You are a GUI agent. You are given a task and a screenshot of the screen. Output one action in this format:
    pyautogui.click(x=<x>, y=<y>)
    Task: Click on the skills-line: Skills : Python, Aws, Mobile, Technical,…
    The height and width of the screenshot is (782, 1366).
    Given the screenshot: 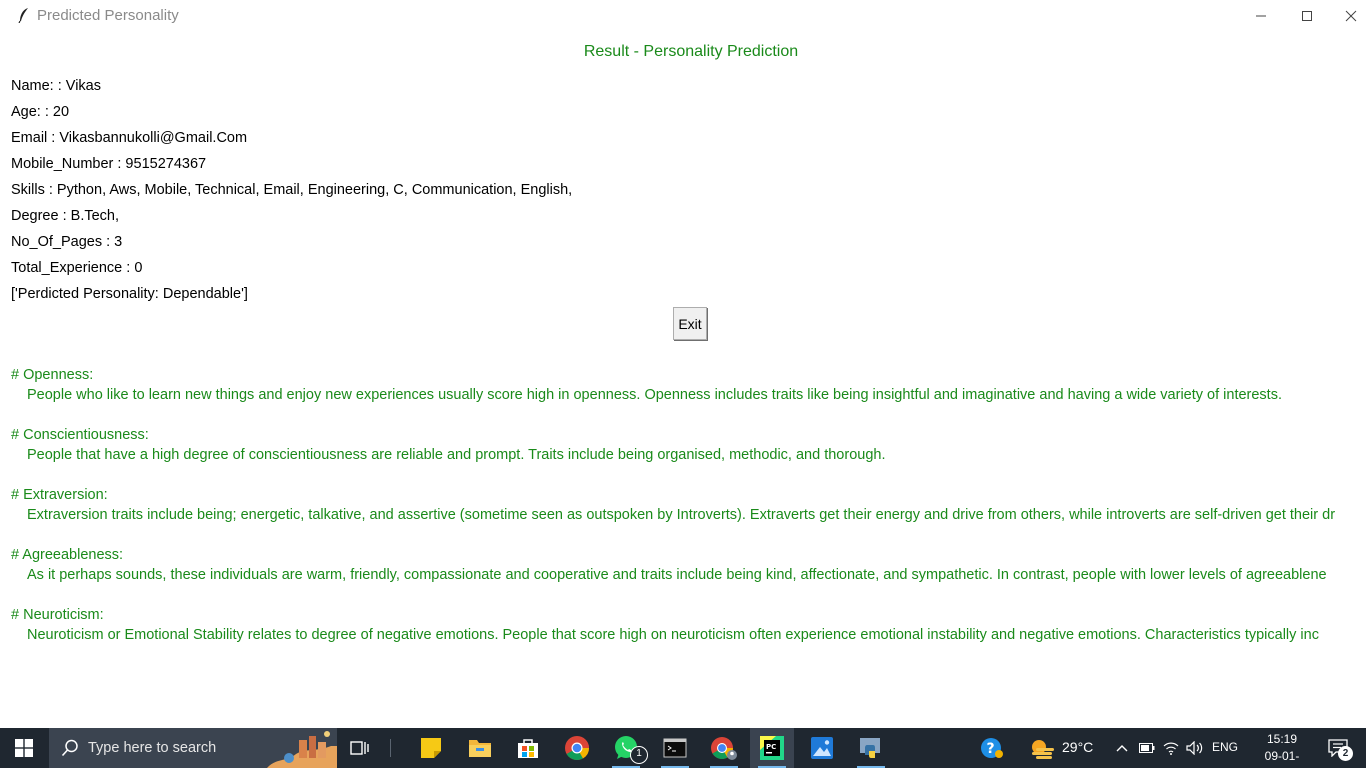 What is the action you would take?
    pyautogui.click(x=292, y=190)
    